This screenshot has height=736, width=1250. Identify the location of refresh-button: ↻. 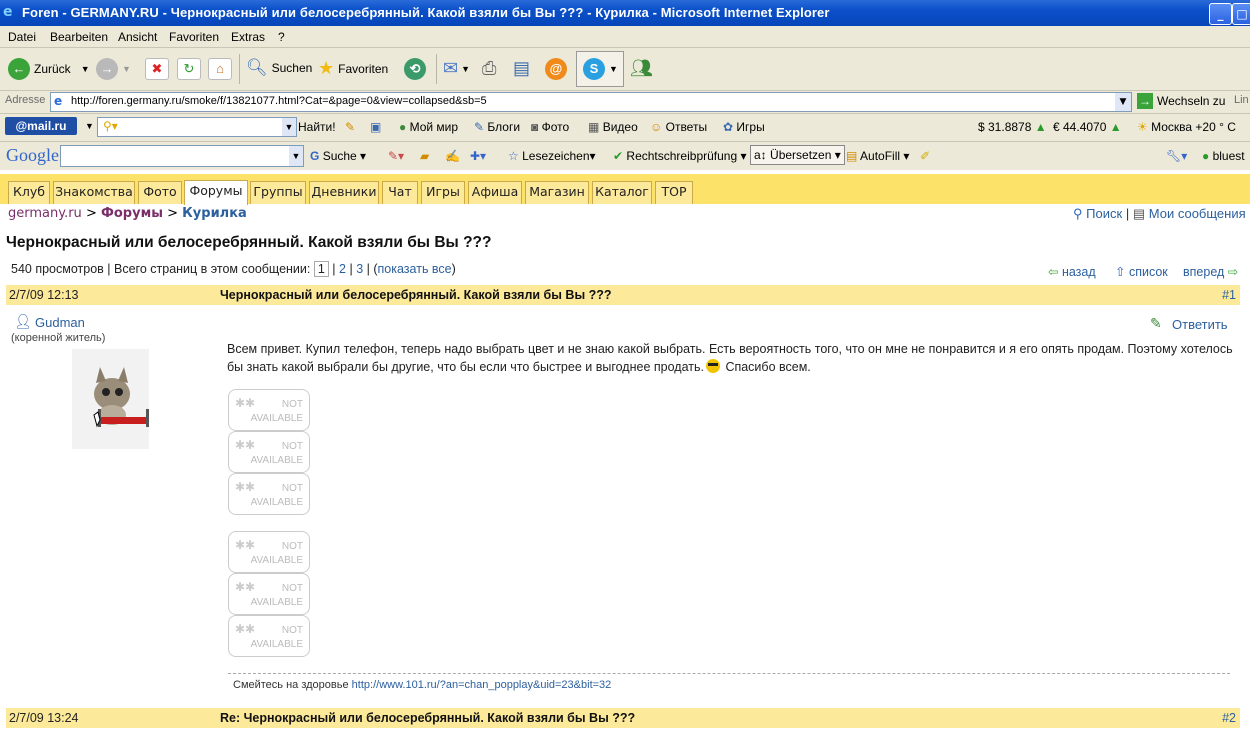
(189, 69).